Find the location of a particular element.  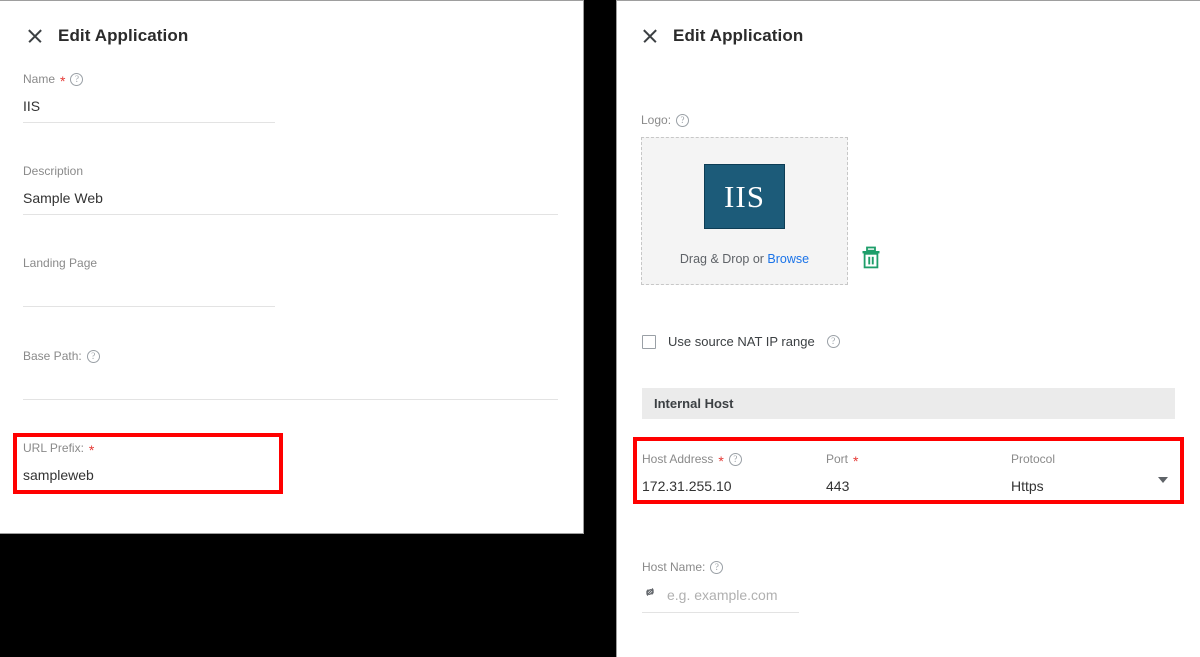

protocol-select-underline is located at coordinates (1093, 501).